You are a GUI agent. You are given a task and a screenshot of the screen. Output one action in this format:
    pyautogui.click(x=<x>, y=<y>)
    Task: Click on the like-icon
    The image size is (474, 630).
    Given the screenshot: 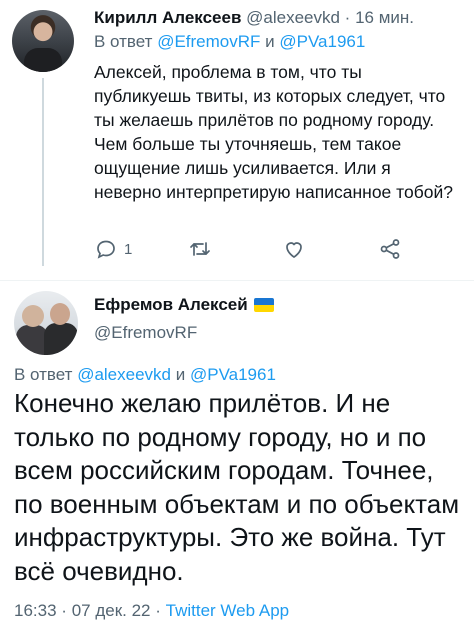 What is the action you would take?
    pyautogui.click(x=294, y=250)
    